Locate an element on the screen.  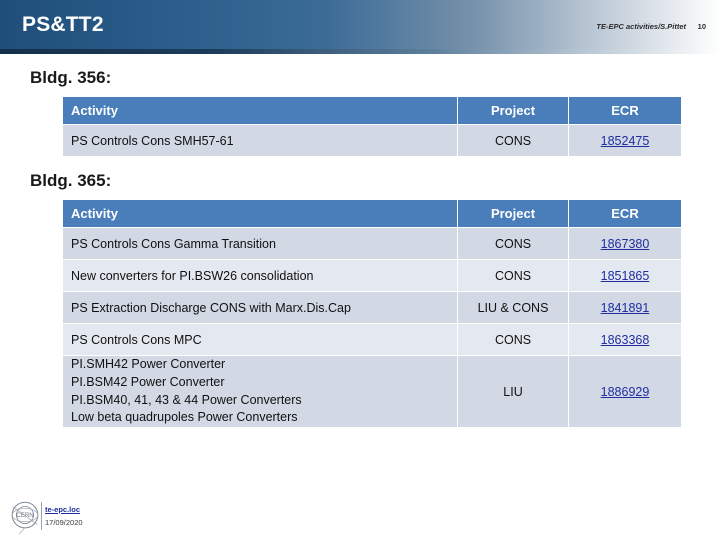
ecr-link: 1863368 is located at coordinates (625, 340).